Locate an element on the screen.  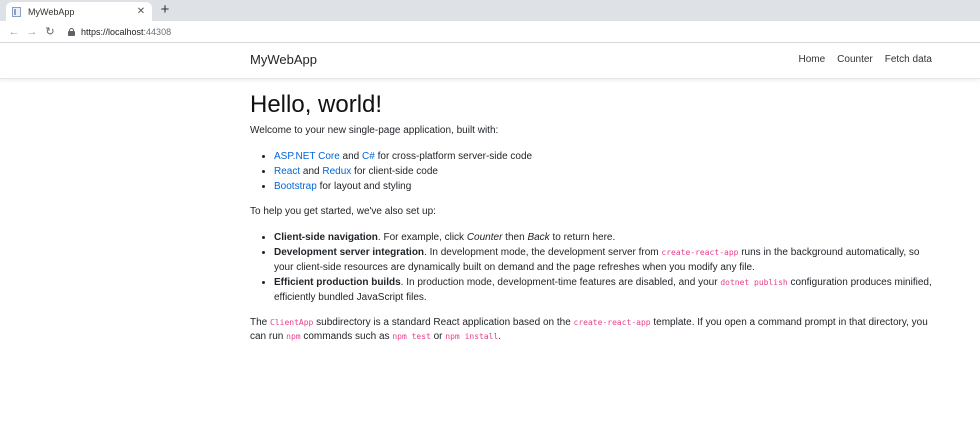
lock-icon is located at coordinates (71, 31).